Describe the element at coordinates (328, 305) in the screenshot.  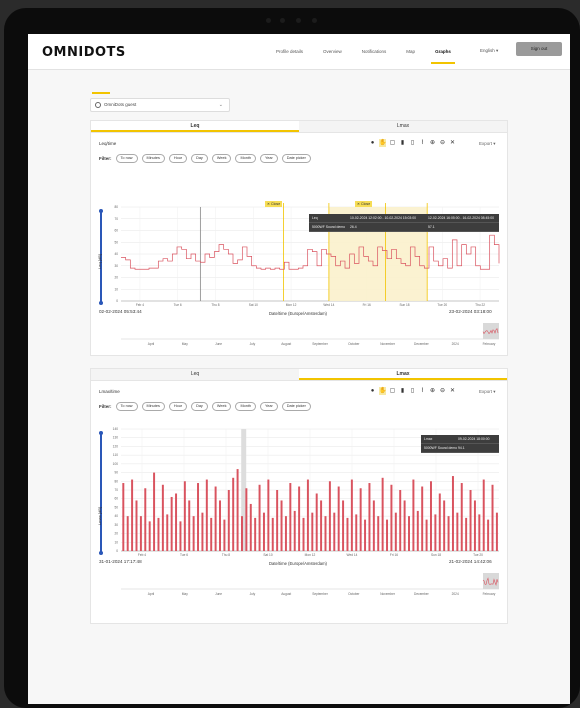
I see `x-tick-label: Wed 14` at that location.